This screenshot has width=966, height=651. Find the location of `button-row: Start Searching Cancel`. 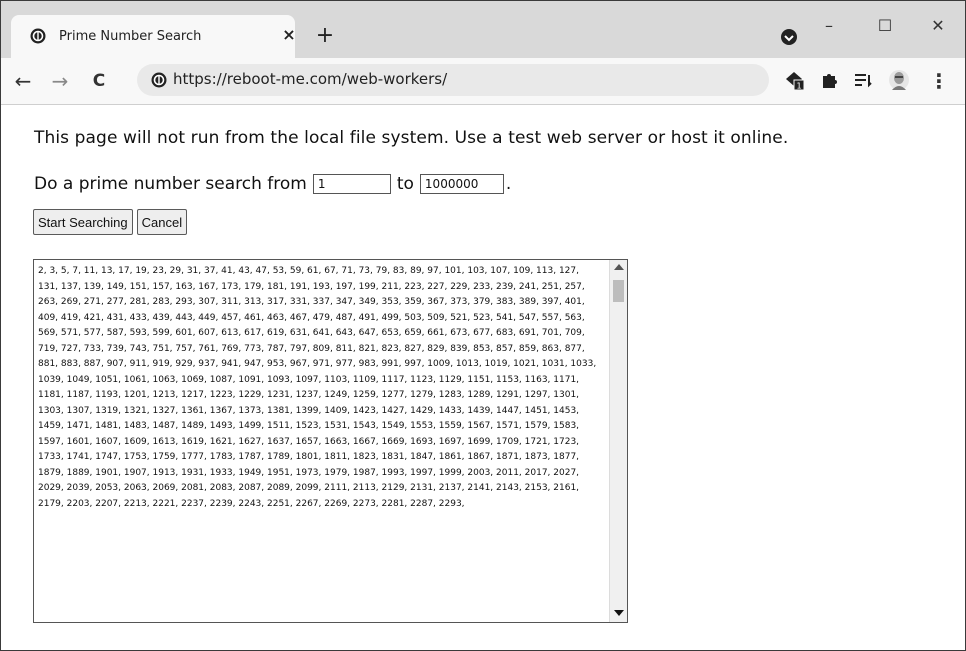

button-row: Start Searching Cancel is located at coordinates (110, 222).